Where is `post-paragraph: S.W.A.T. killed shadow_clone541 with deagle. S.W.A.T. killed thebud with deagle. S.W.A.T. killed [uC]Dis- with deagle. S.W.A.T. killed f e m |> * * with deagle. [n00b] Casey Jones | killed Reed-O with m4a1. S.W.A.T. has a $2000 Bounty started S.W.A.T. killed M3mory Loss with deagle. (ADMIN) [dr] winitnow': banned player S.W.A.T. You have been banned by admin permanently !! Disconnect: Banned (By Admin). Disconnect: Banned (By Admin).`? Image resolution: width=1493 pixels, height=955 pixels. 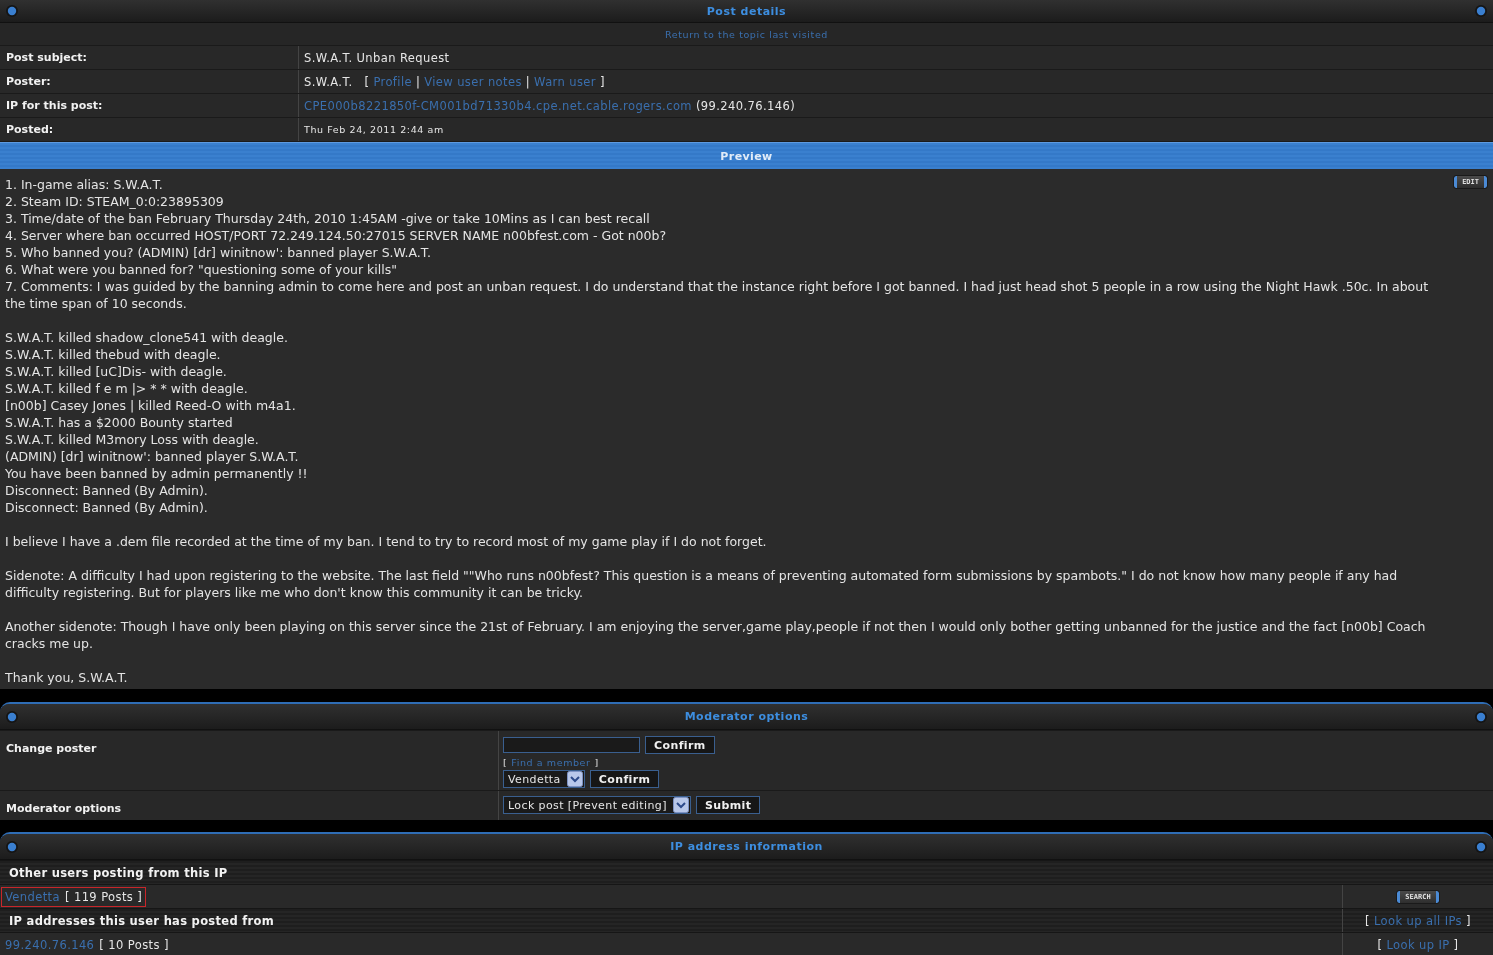 post-paragraph: S.W.A.T. killed shadow_clone541 with deagle. S.W.A.T. killed thebud with deagle. S.W.A.T. killed [uC]Dis- with deagle. S.W.A.T. killed f e m |> * * with deagle. [n00b] Casey Jones | killed Reed-O with m4a1. S.W.A.T. has a $2000 Bounty started S.W.A.T. killed M3mory Loss with deagle. (ADMIN) [dr] winitnow': banned player S.W.A.T. You have been banned by admin permanently !! Disconnect: Banned (By Admin). Disconnect: Banned (By Admin). is located at coordinates (157, 422).